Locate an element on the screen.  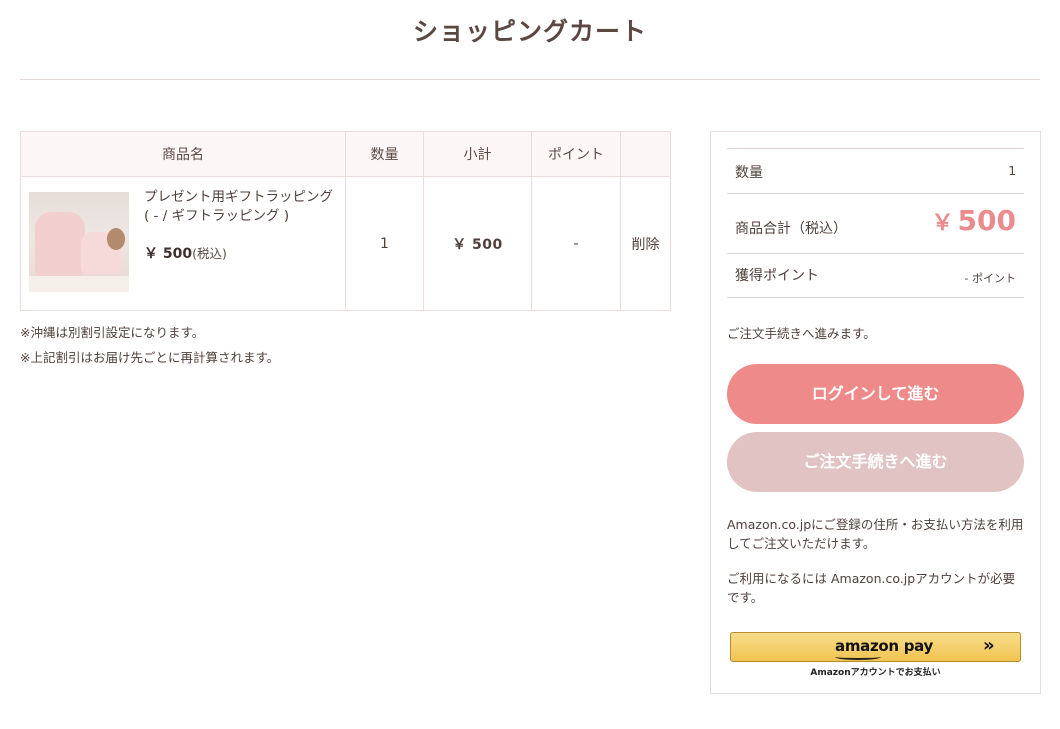
amazon-pay-button: amazon pay » is located at coordinates (875, 647).